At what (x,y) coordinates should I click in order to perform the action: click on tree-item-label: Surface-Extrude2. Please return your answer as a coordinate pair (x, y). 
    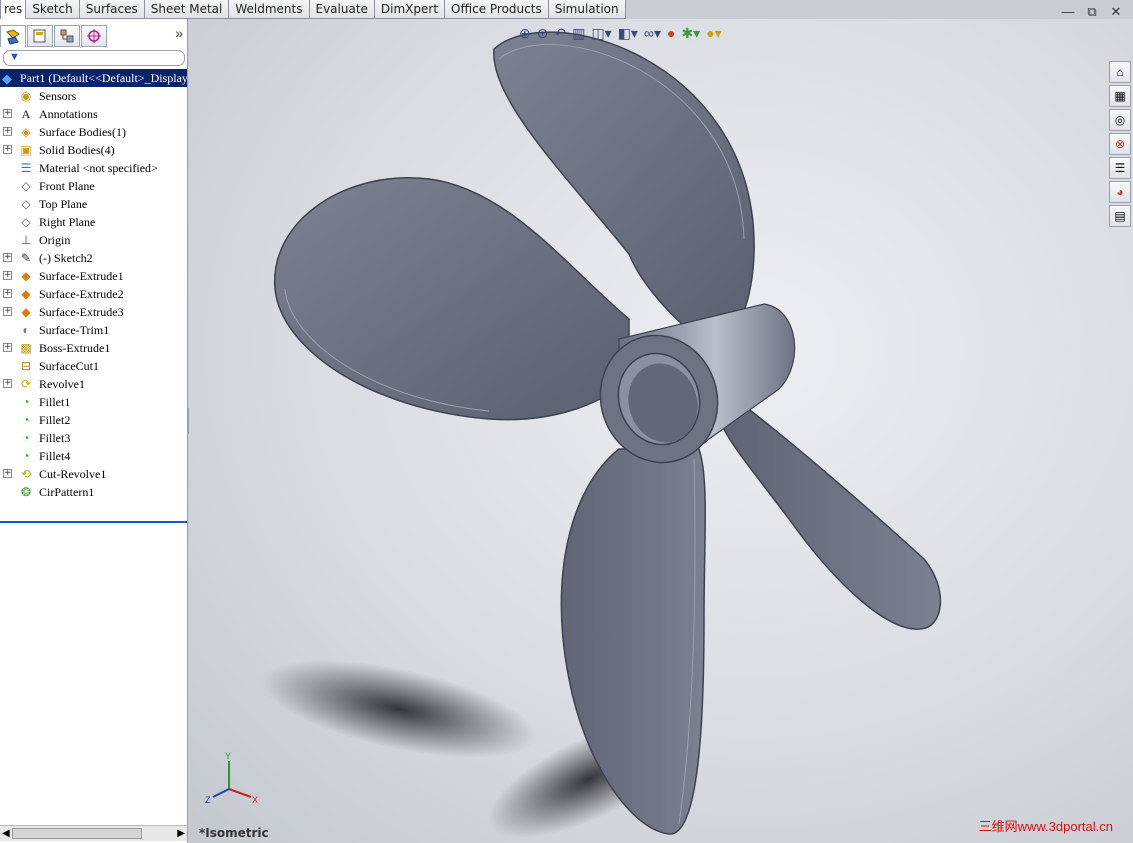
    Looking at the image, I should click on (81, 294).